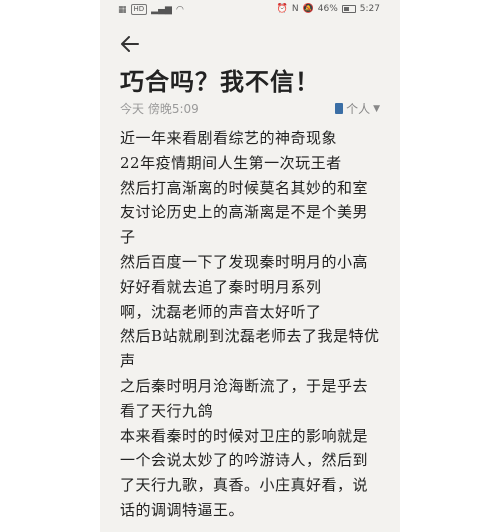 This screenshot has height=532, width=500. Describe the element at coordinates (231, 162) in the screenshot. I see `note-line: 22年疫情期间人生第一次玩王者` at that location.